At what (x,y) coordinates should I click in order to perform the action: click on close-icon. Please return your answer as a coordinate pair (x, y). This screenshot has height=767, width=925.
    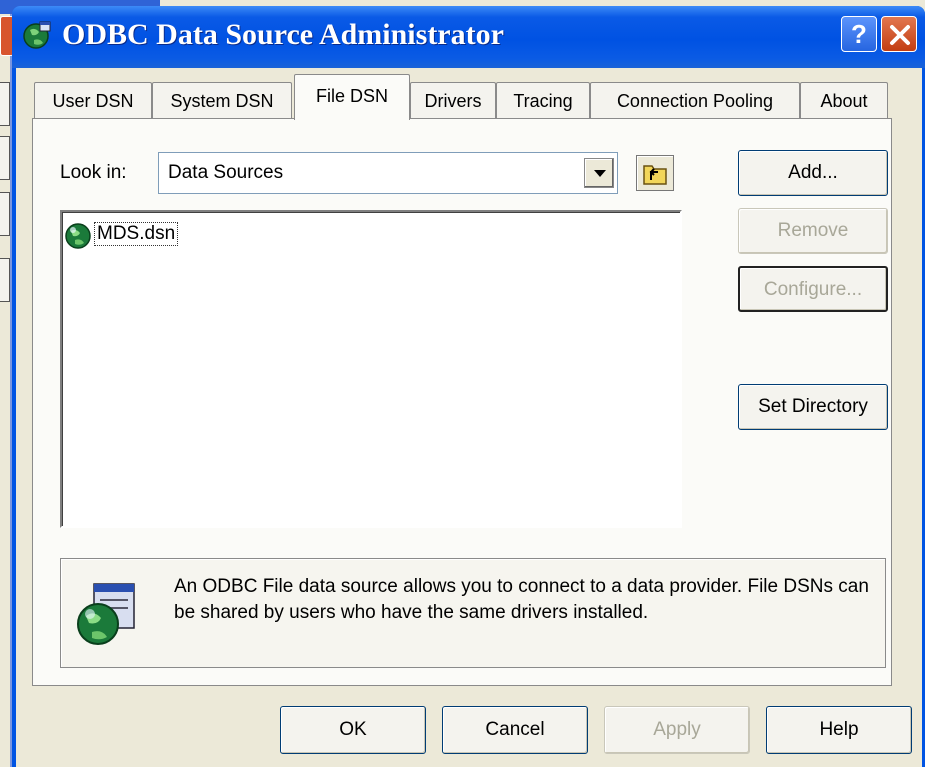
    Looking at the image, I should click on (899, 34).